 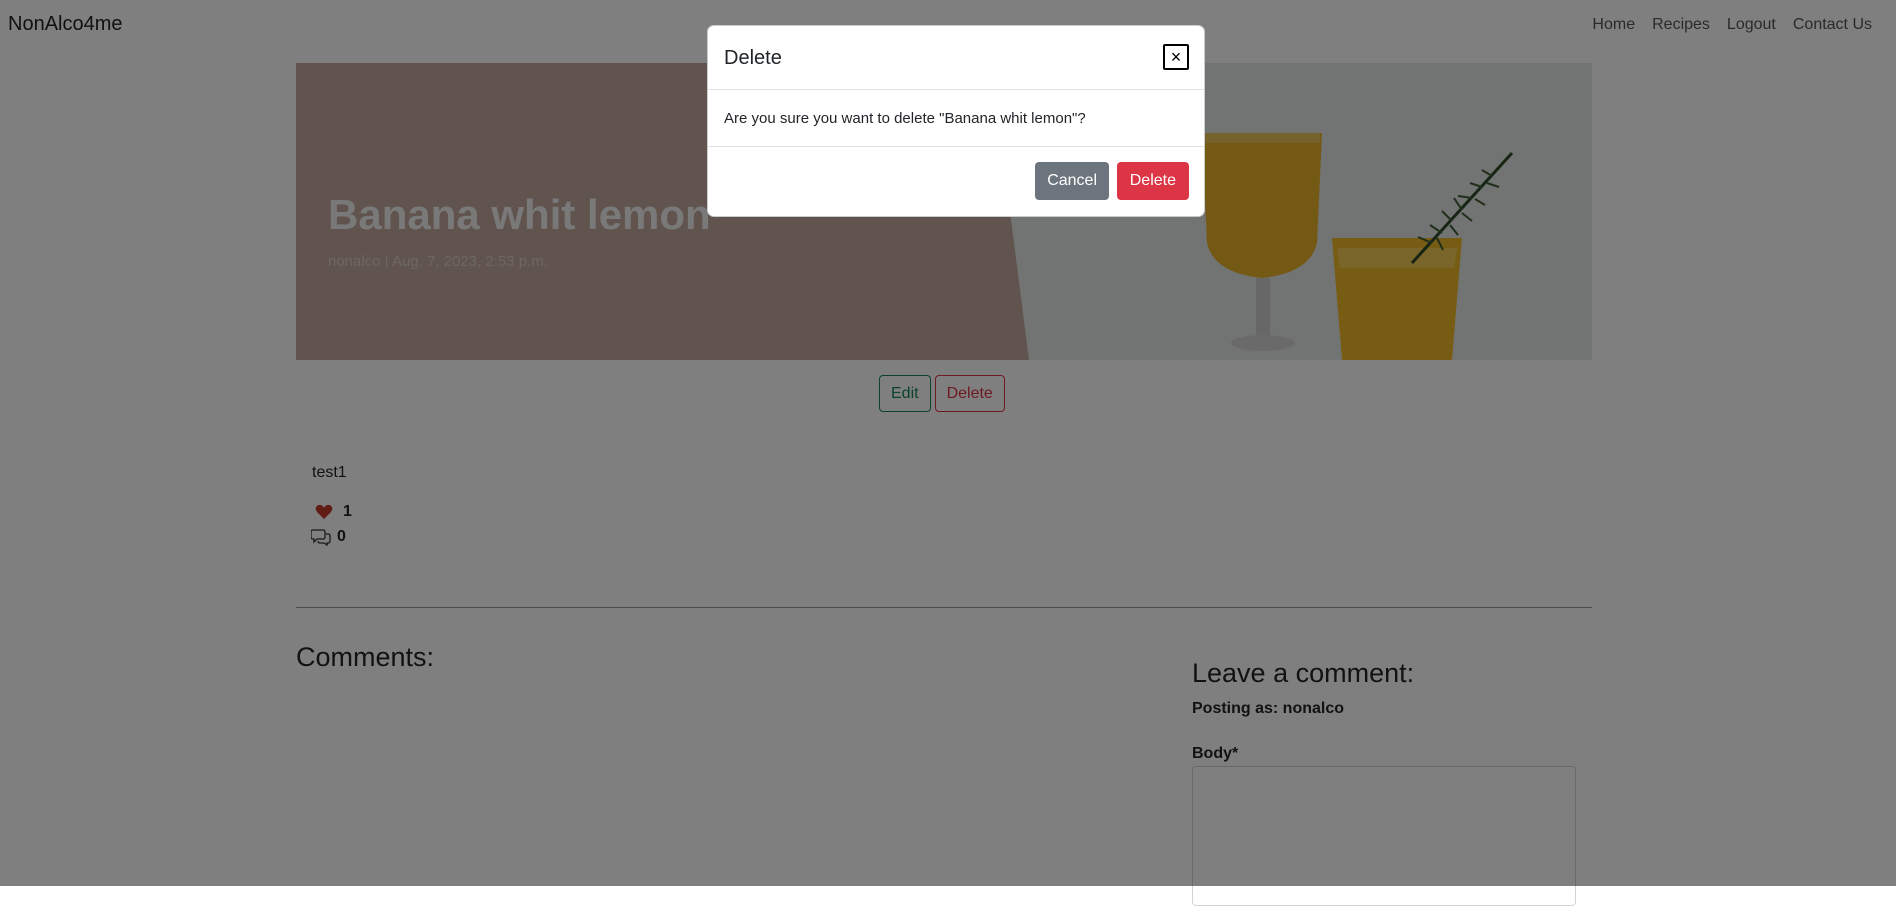 What do you see at coordinates (956, 182) in the screenshot?
I see `modal-footer: Cancel Delete` at bounding box center [956, 182].